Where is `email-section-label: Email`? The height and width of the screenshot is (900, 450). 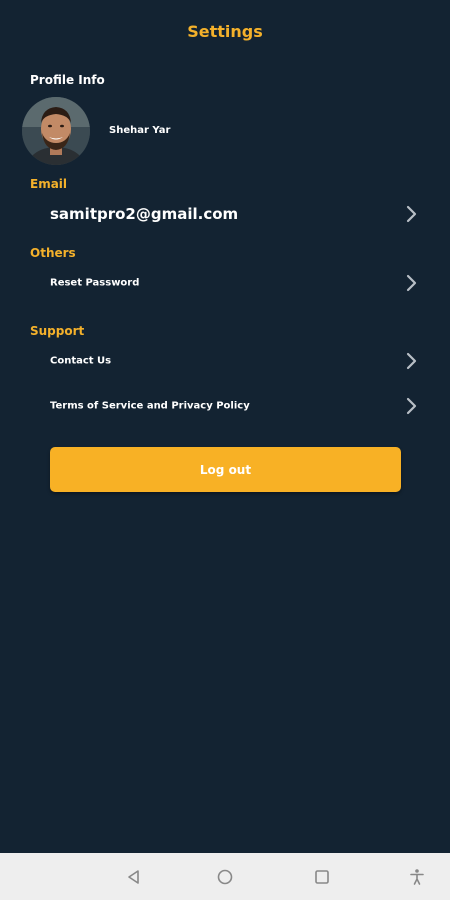 email-section-label: Email is located at coordinates (49, 184).